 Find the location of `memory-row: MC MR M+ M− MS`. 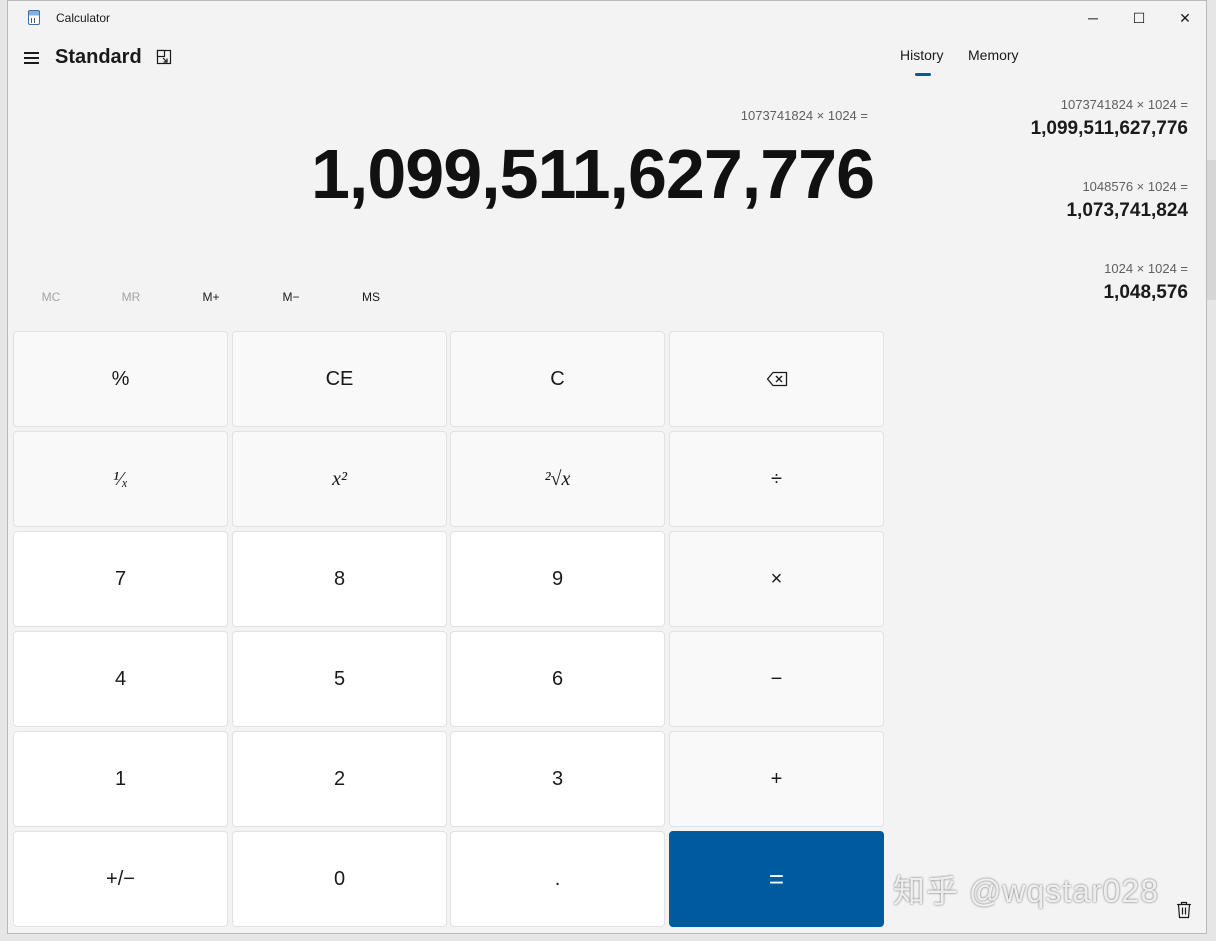

memory-row: MC MR M+ M− MS is located at coordinates (233, 297).